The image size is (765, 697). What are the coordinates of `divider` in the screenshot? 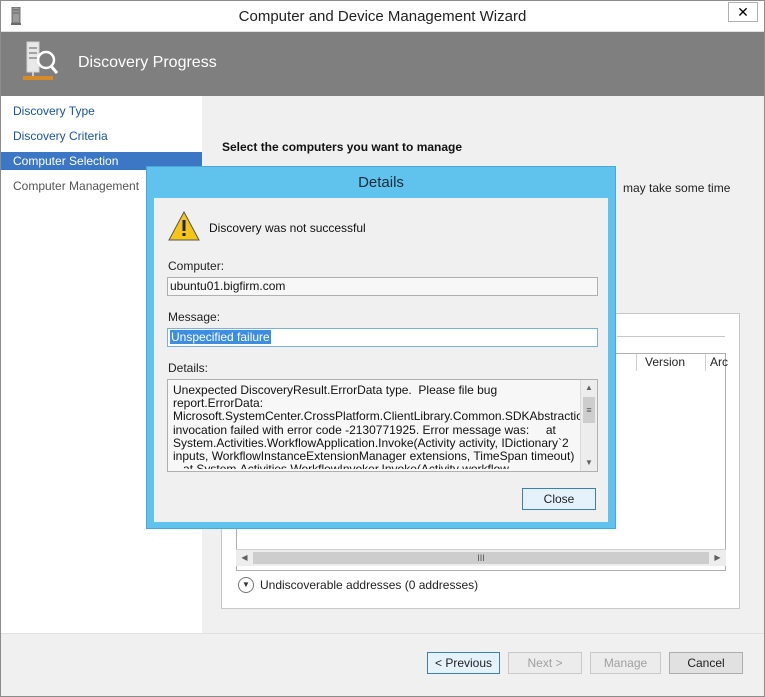 It's located at (671, 336).